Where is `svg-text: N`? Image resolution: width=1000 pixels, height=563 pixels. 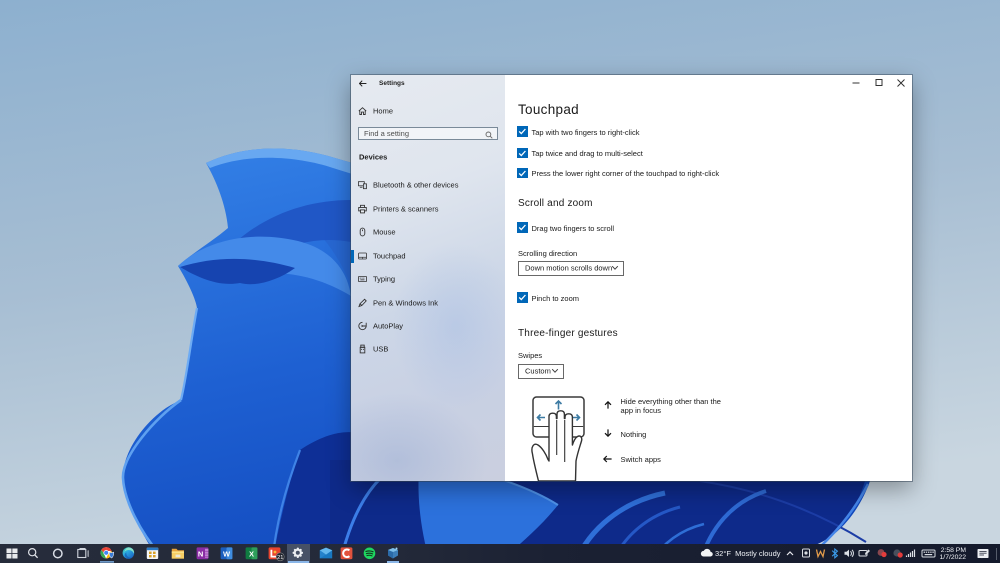
svg-text: N is located at coordinates (200, 553).